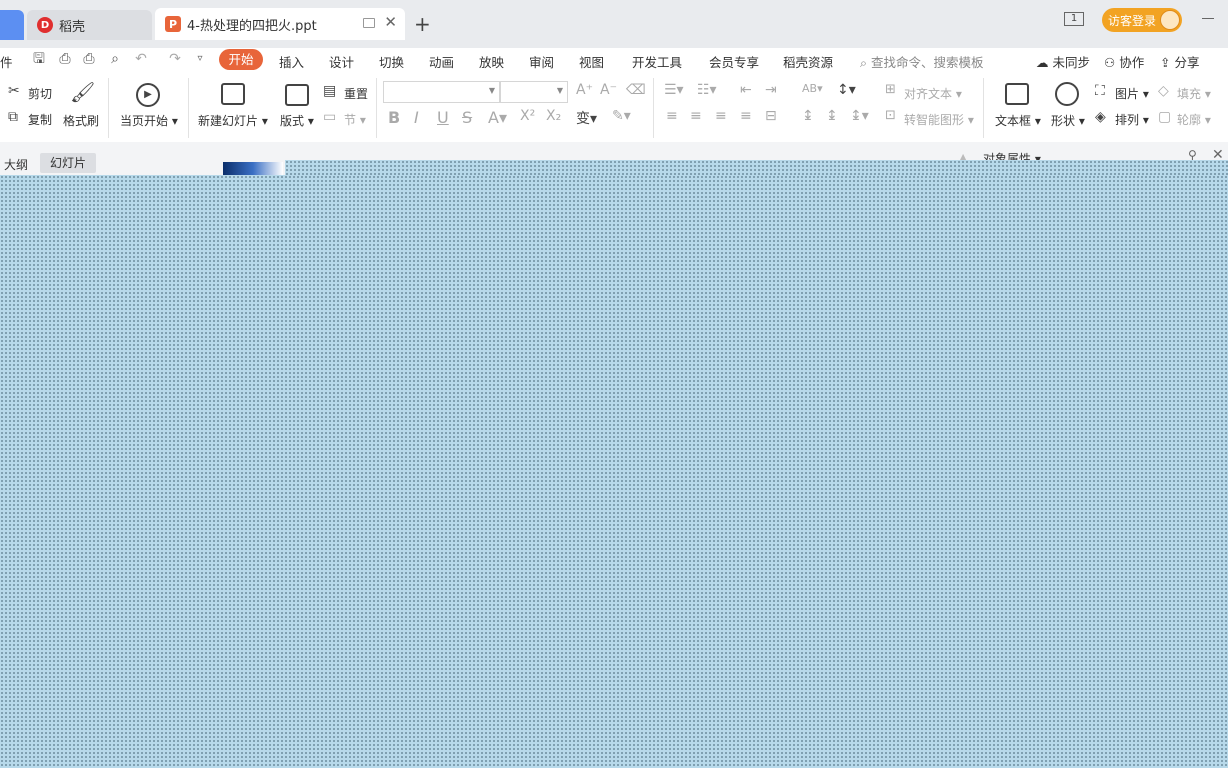 This screenshot has height=768, width=1228. Describe the element at coordinates (149, 120) in the screenshot. I see `play-from-current-button: 当页开始 ▾` at that location.